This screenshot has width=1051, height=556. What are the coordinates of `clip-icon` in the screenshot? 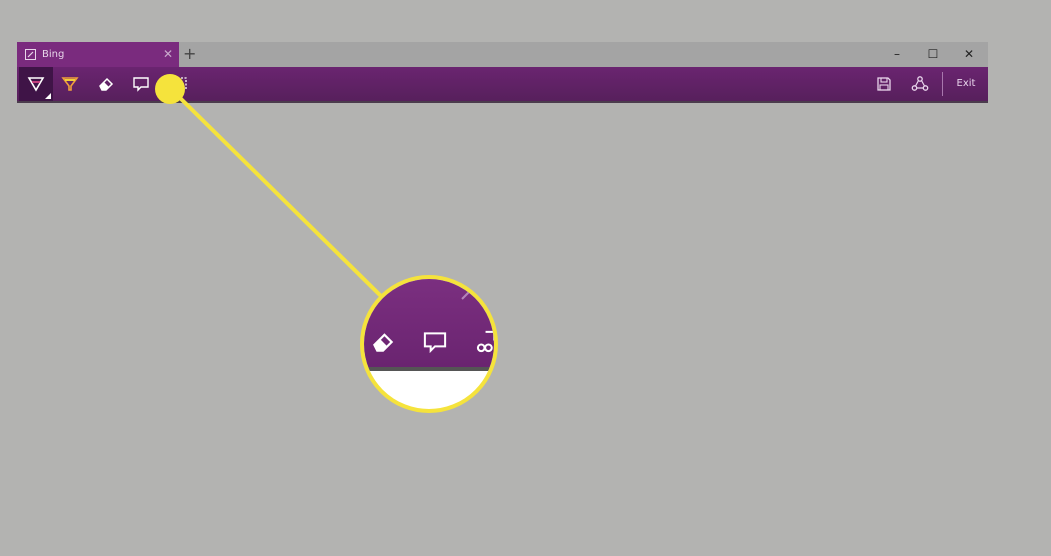 It's located at (484, 344).